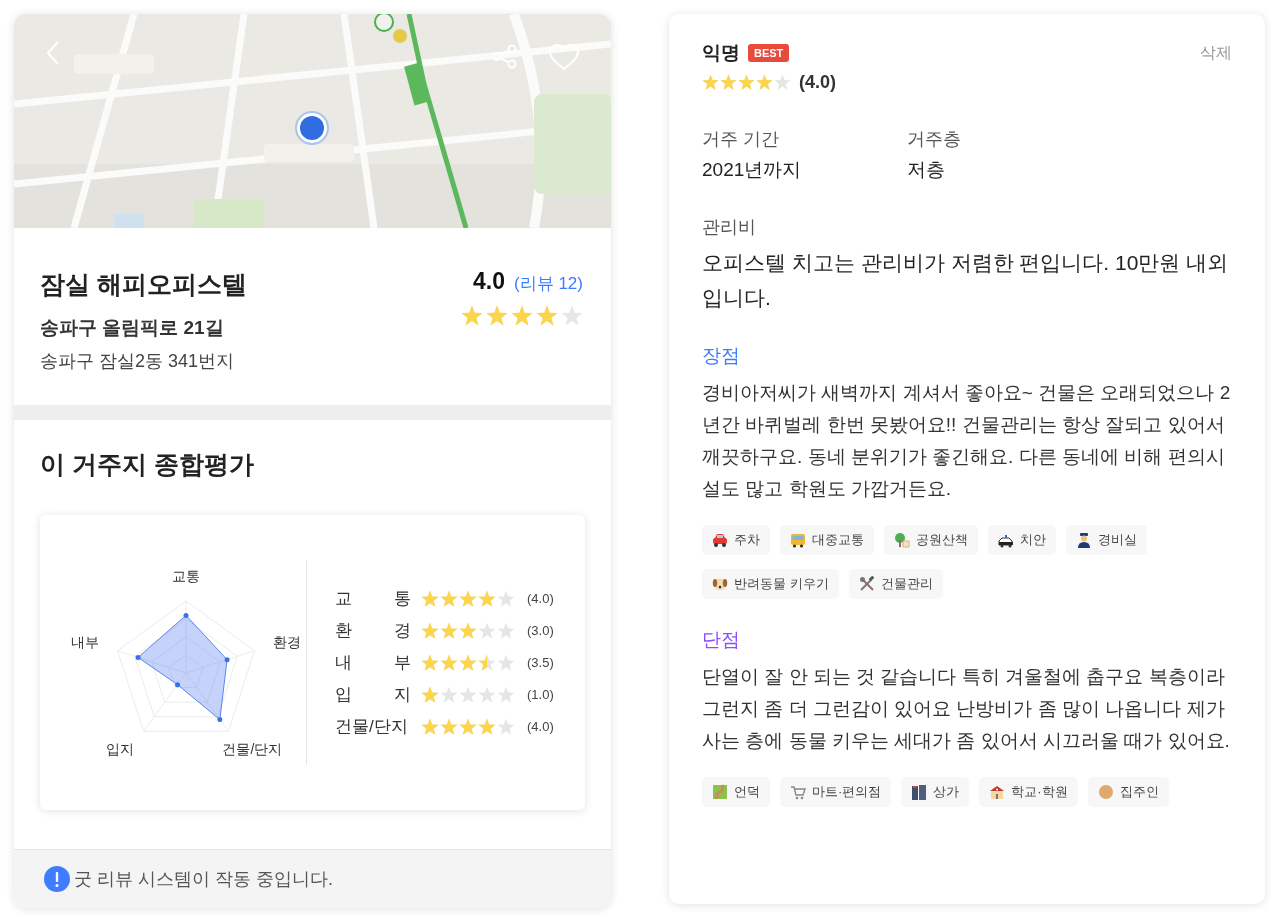  I want to click on building-icon, so click(919, 792).